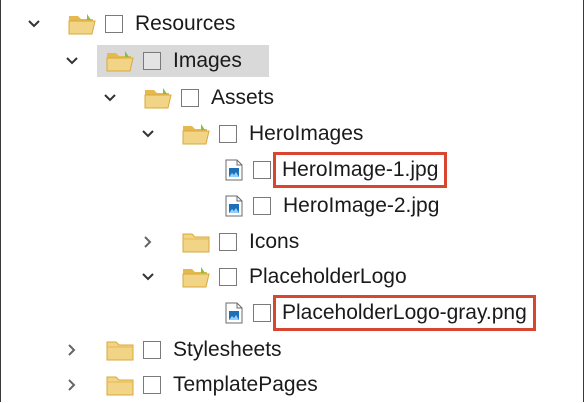  I want to click on tree-node-label: HeroImage-2.jpg, so click(361, 205).